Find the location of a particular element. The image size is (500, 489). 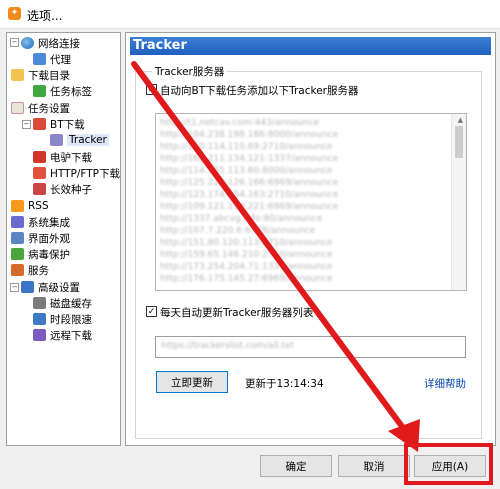

annotation-highlight-box is located at coordinates (448, 464).